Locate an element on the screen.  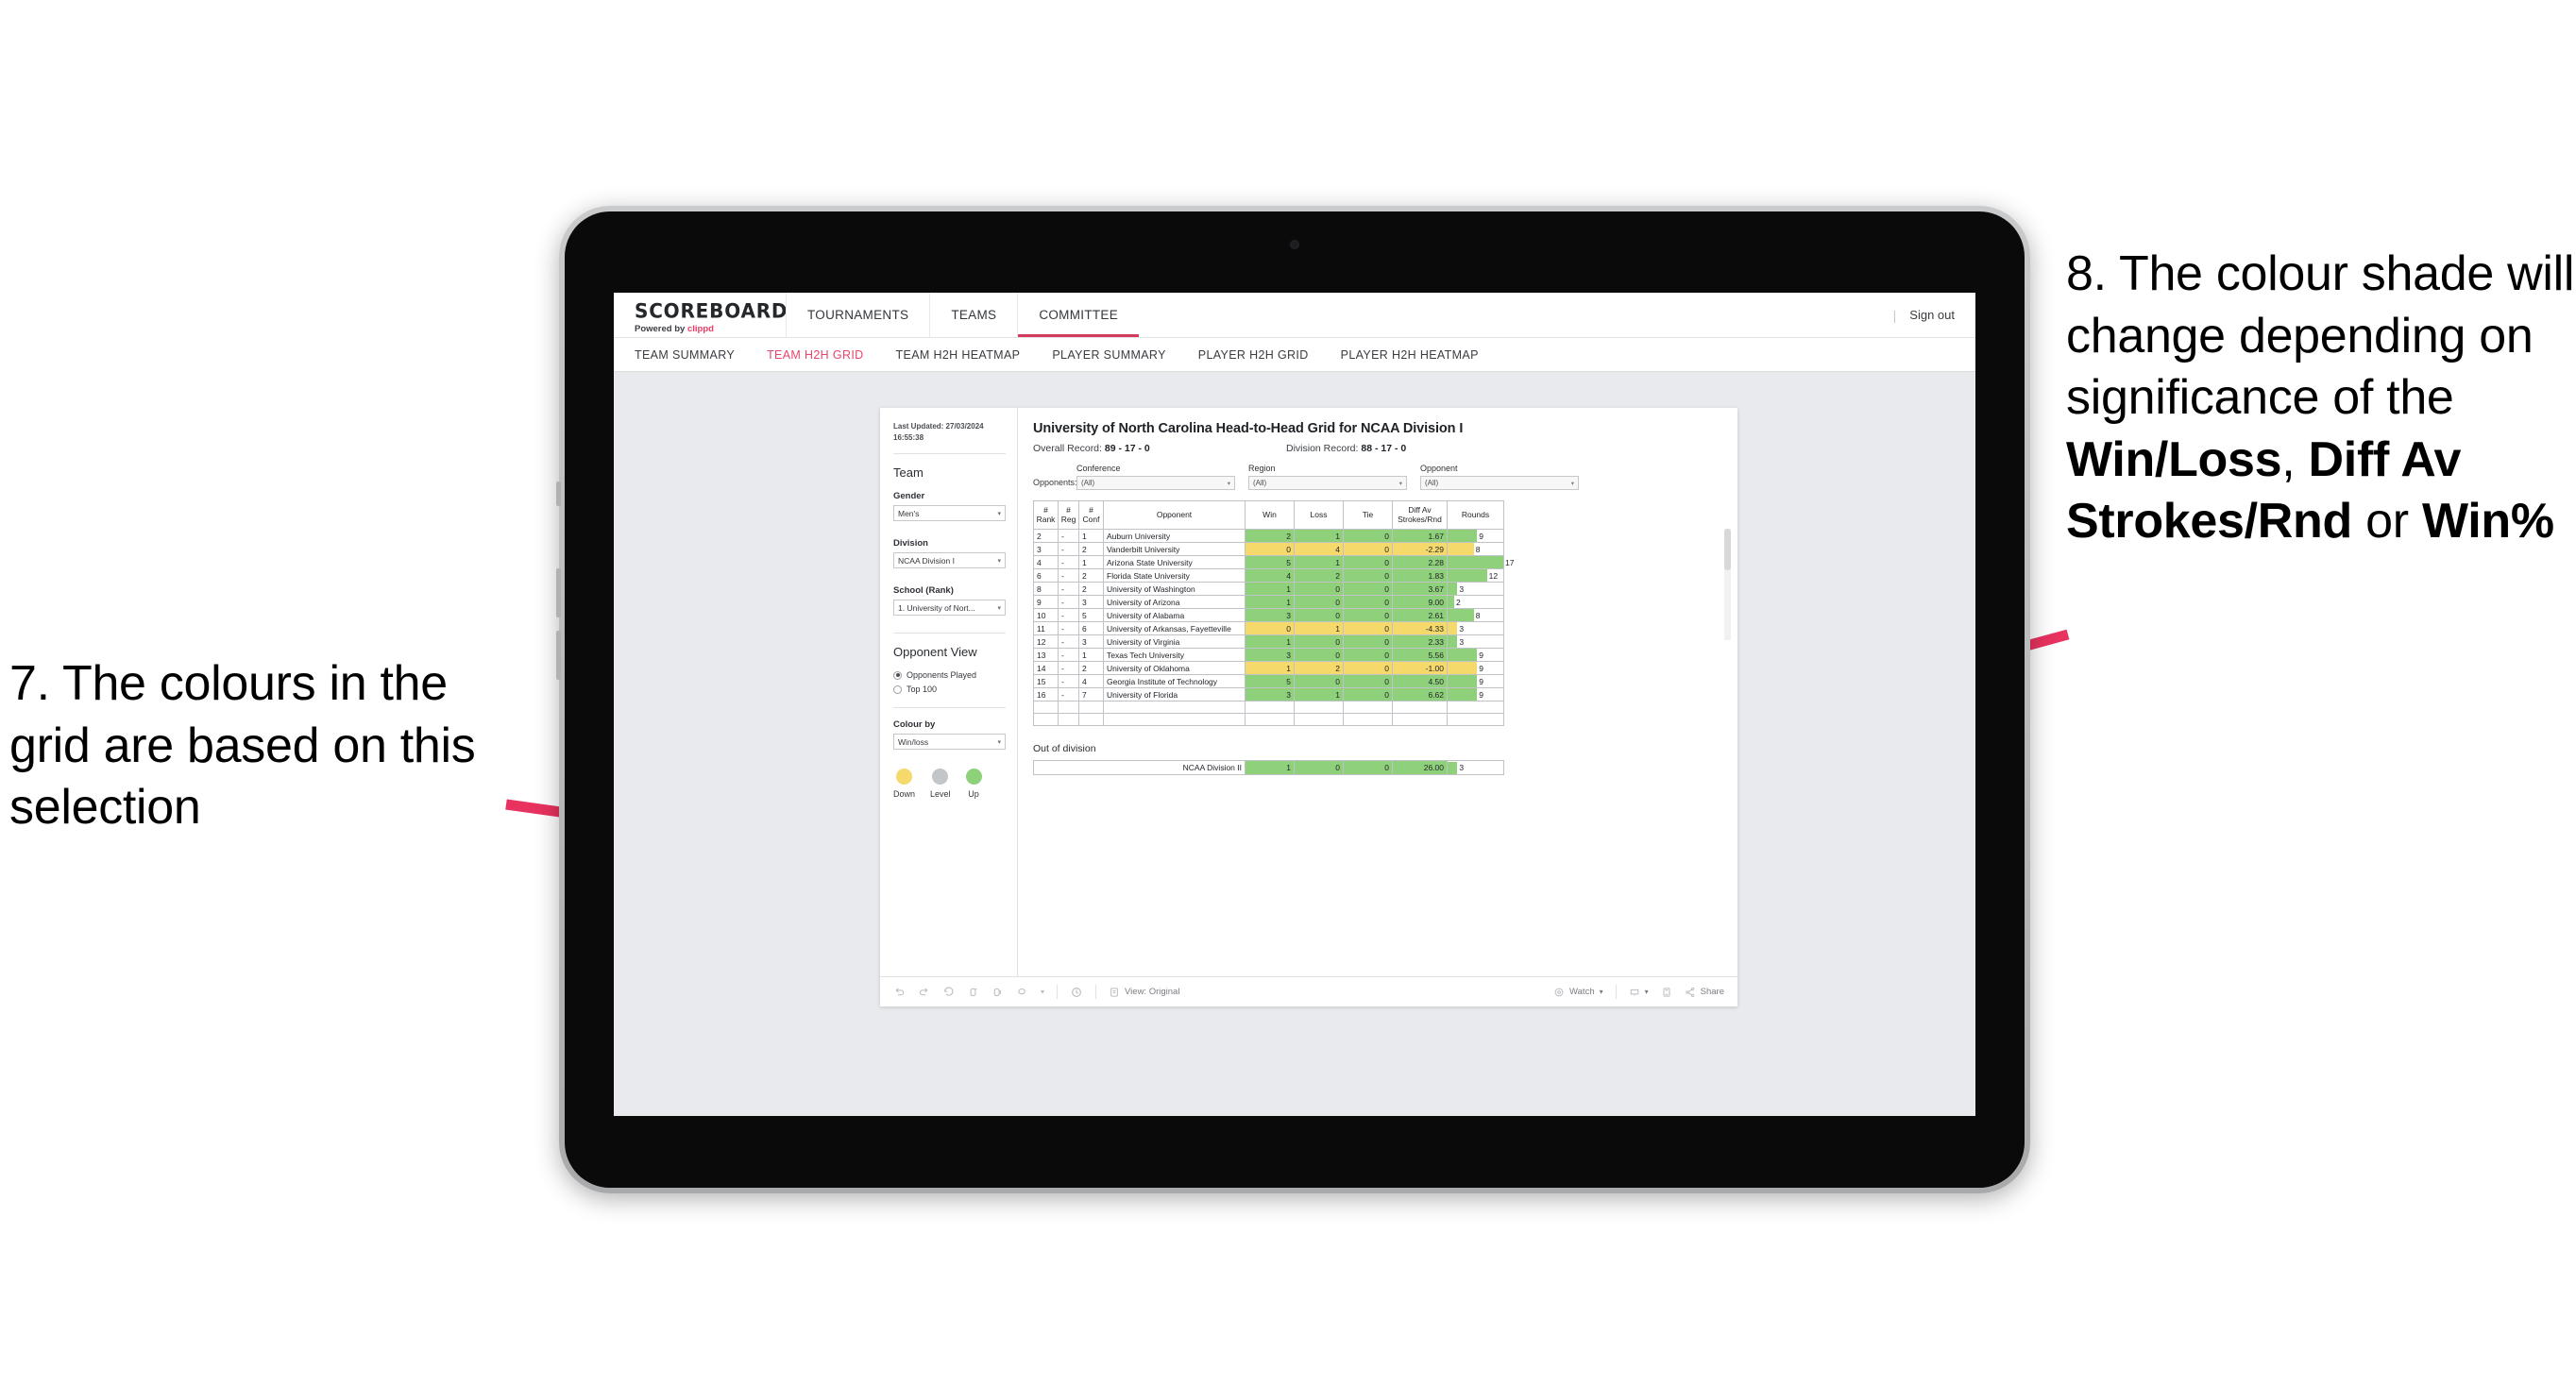
subtab-player-h2h-heatmap: PLAYER H2H HEATMAP is located at coordinates (1410, 355).